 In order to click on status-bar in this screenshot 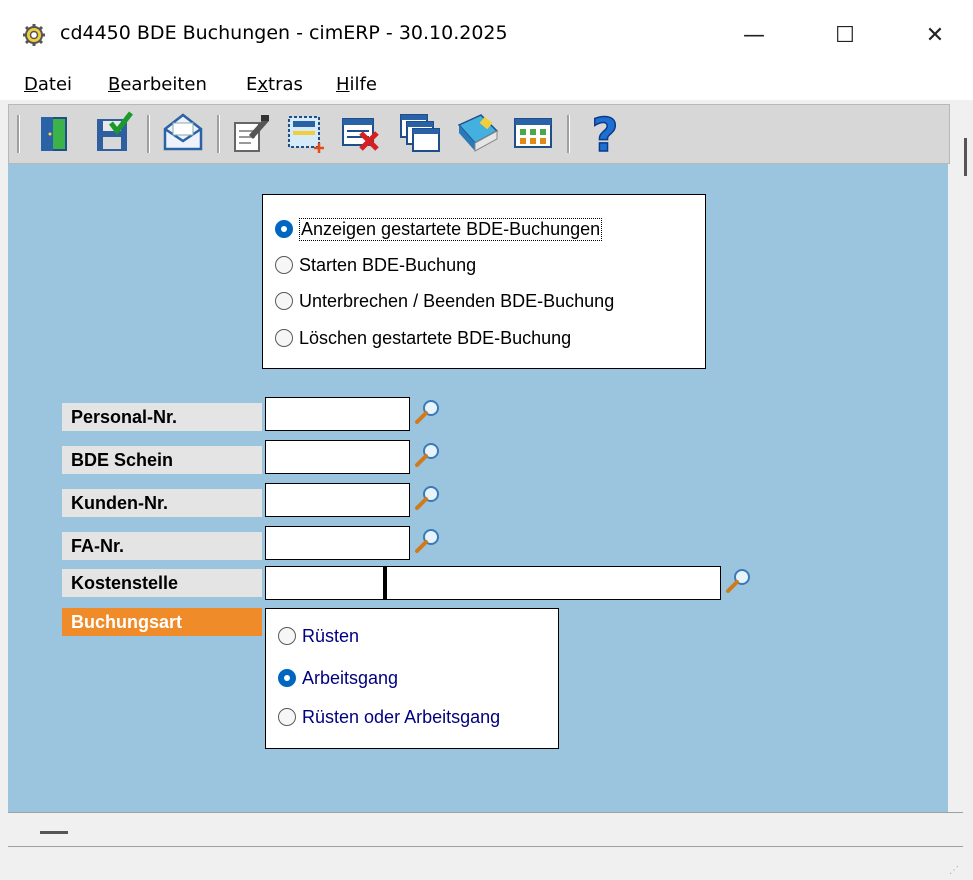, I will do `click(485, 829)`.